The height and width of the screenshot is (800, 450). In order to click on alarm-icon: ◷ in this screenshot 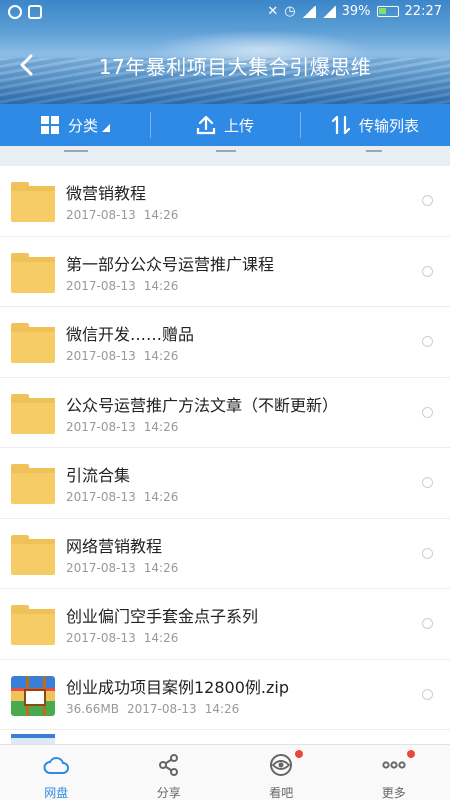, I will do `click(290, 11)`.